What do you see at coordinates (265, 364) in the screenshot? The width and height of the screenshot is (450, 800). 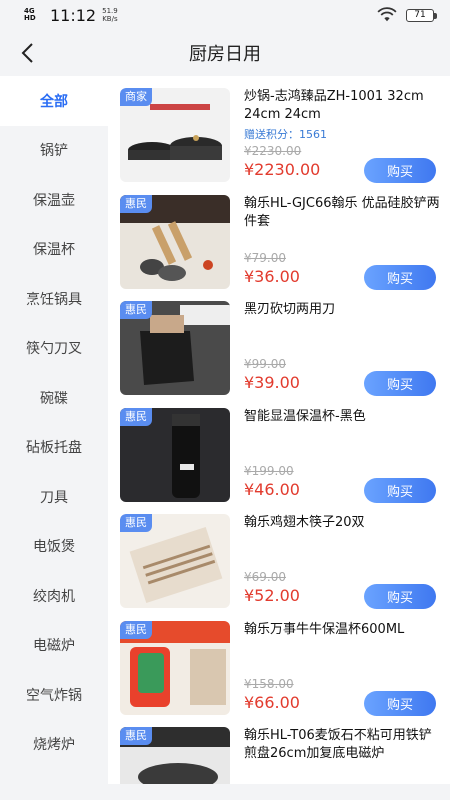 I see `original-price: ¥99.00` at bounding box center [265, 364].